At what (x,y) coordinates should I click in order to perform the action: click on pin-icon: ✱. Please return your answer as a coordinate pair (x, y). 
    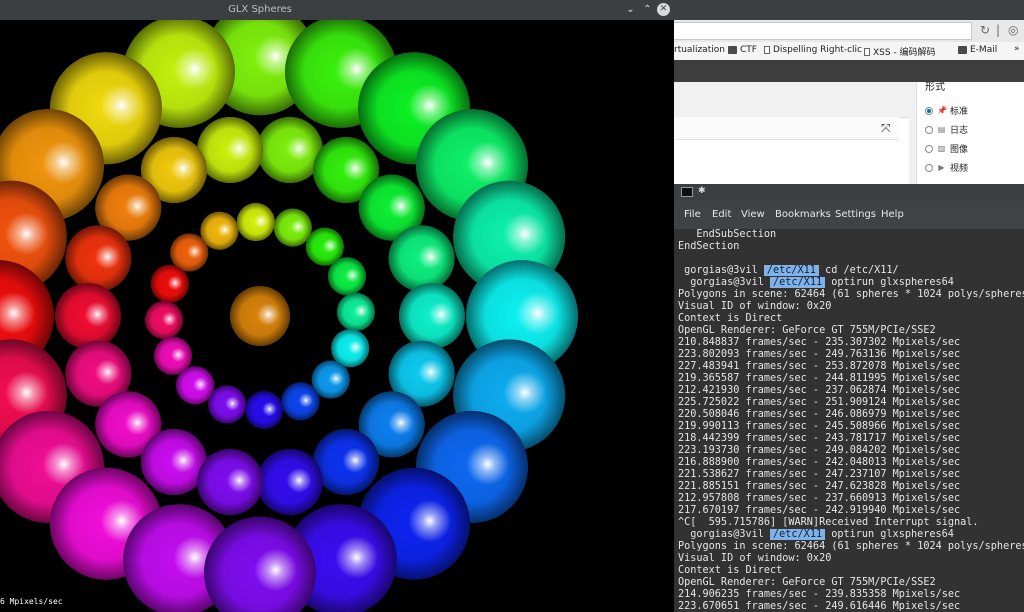
    Looking at the image, I should click on (702, 191).